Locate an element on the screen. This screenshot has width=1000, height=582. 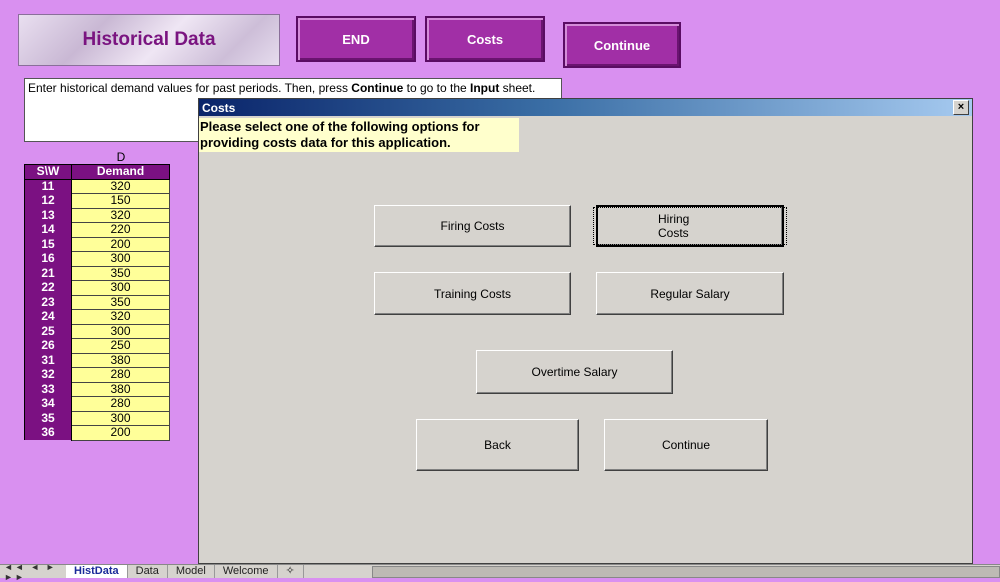
period-cell: 31 is located at coordinates (48, 360).